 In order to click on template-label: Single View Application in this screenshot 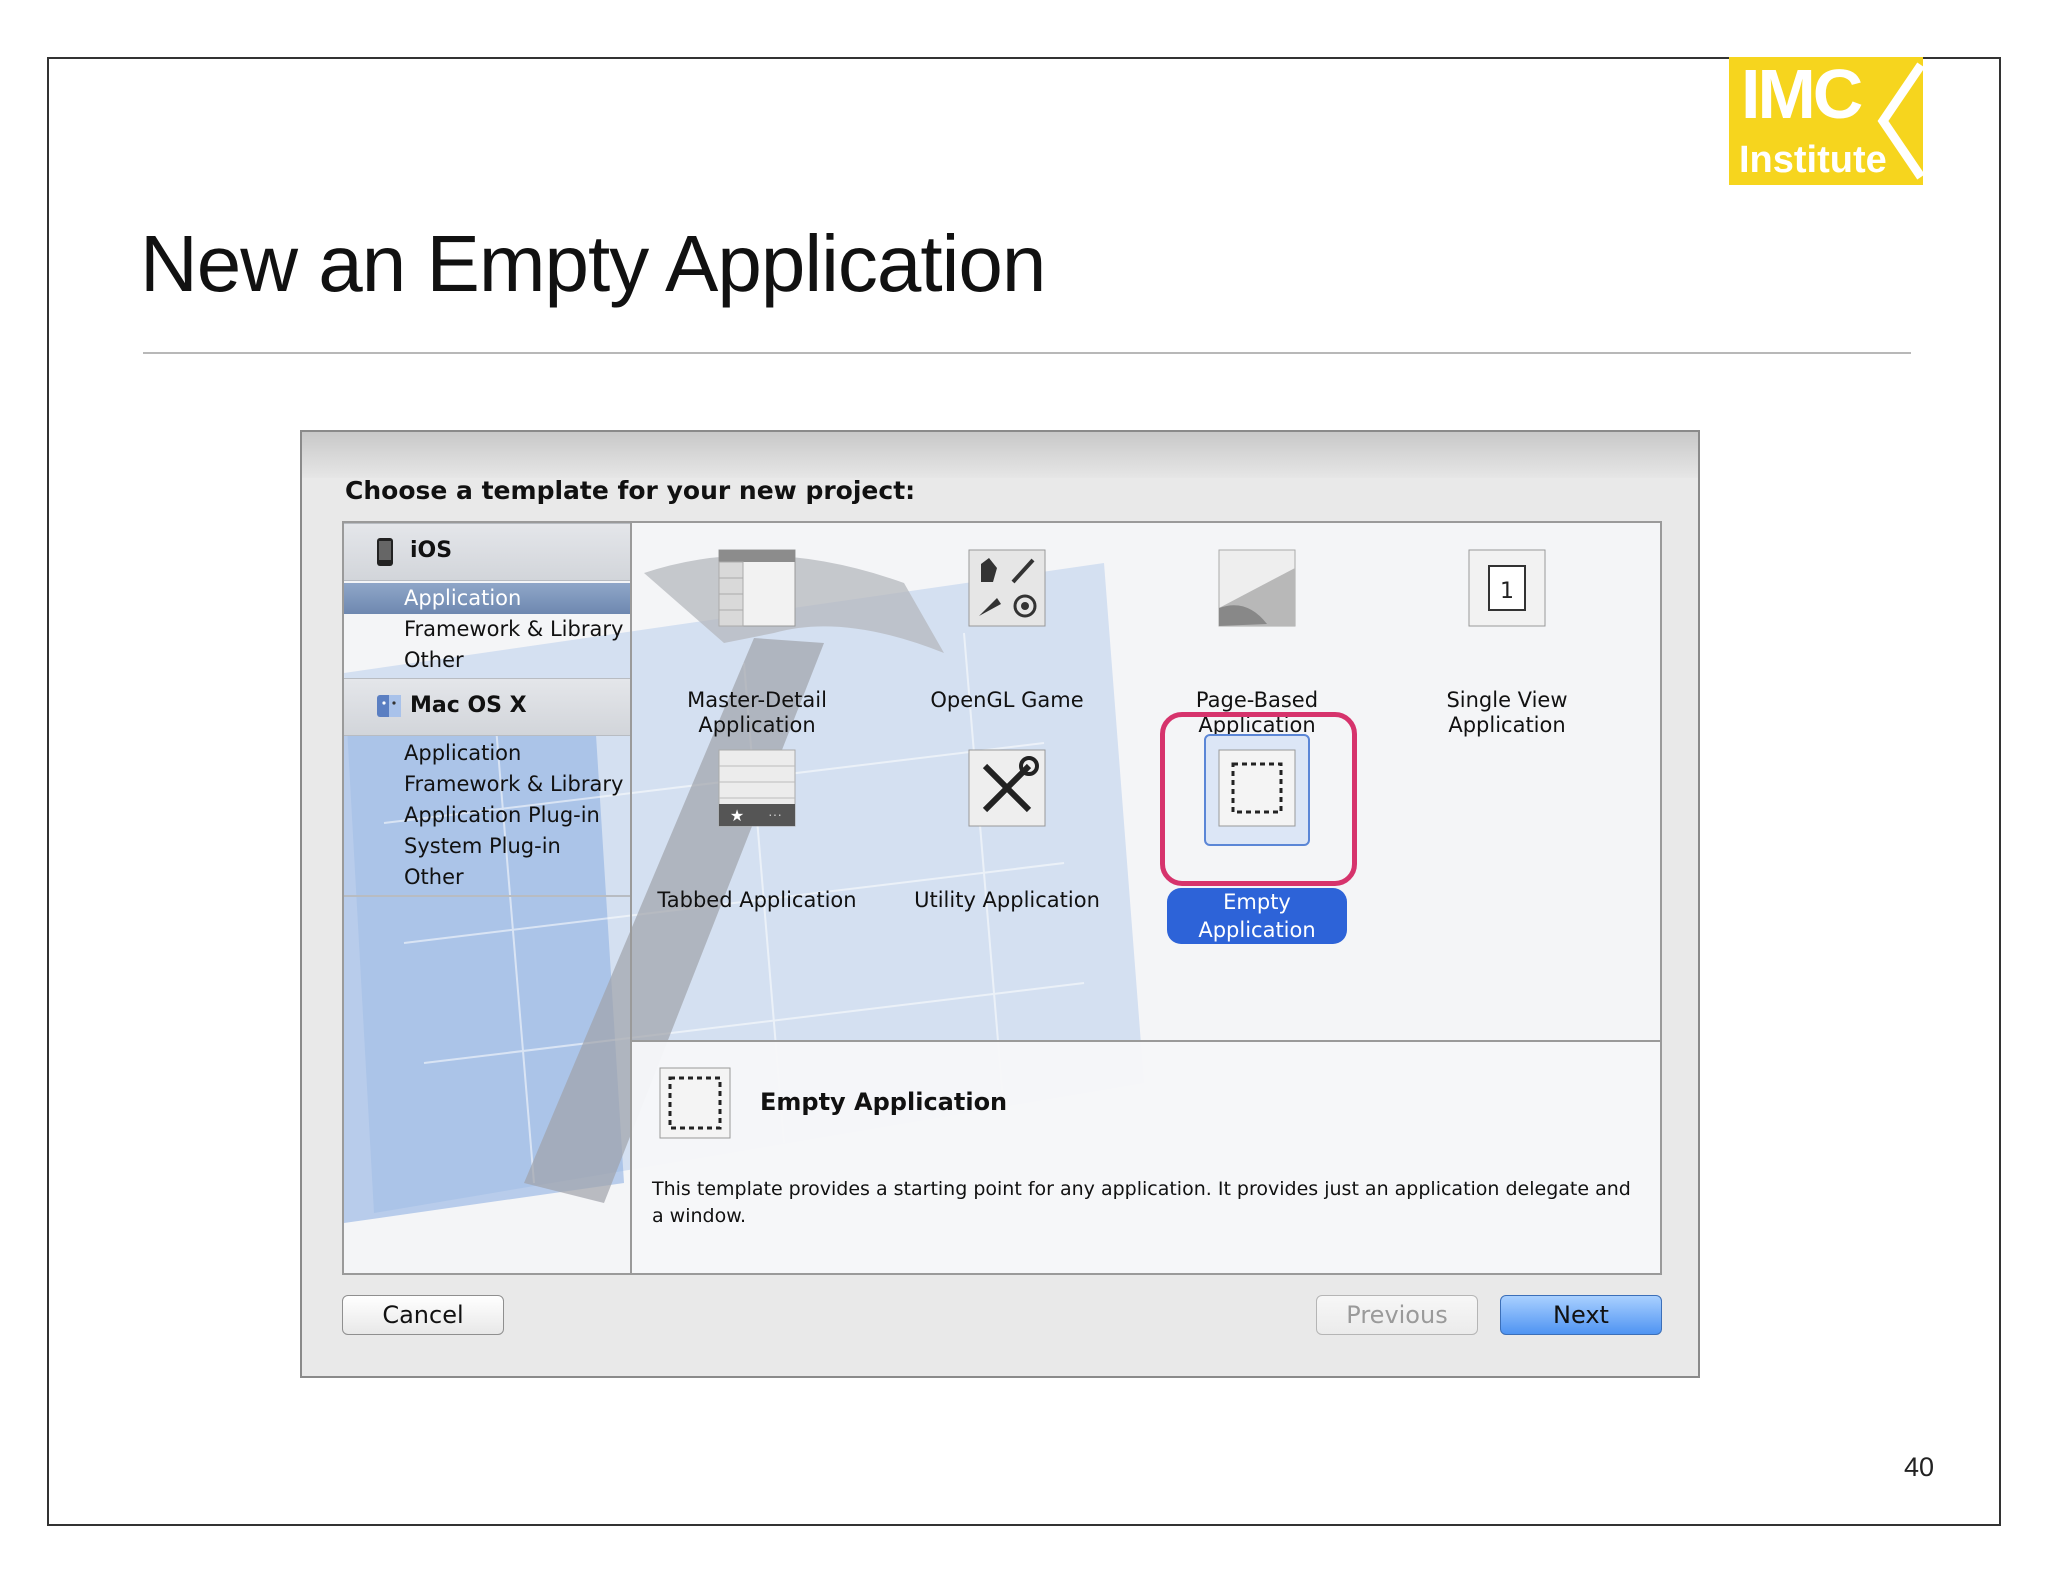, I will do `click(1507, 713)`.